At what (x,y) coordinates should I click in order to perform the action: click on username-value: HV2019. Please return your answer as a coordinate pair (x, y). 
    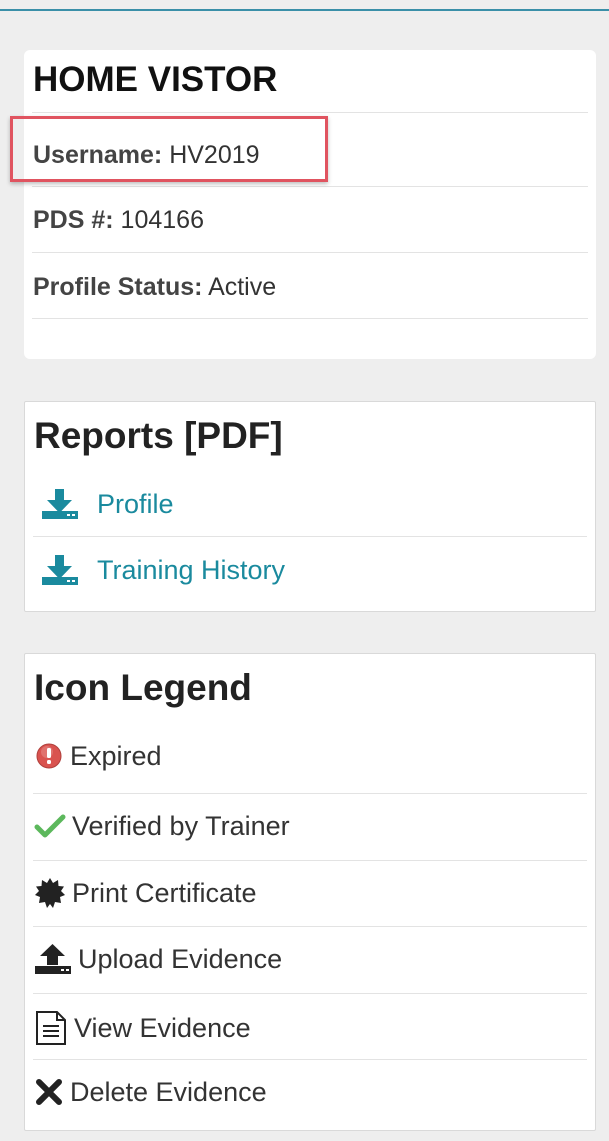
    Looking at the image, I should click on (214, 155).